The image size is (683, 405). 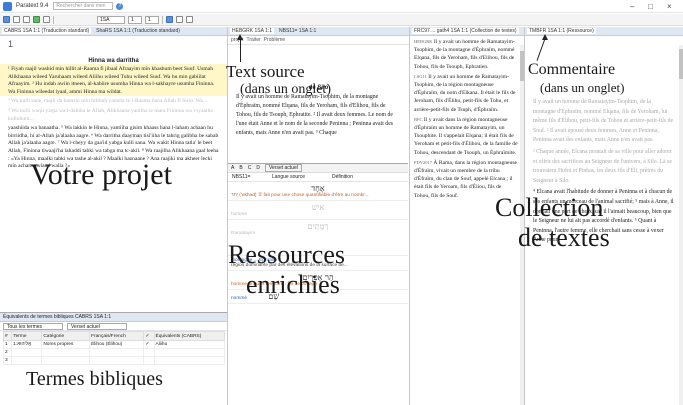 What do you see at coordinates (258, 168) in the screenshot?
I see `res-tab: D` at bounding box center [258, 168].